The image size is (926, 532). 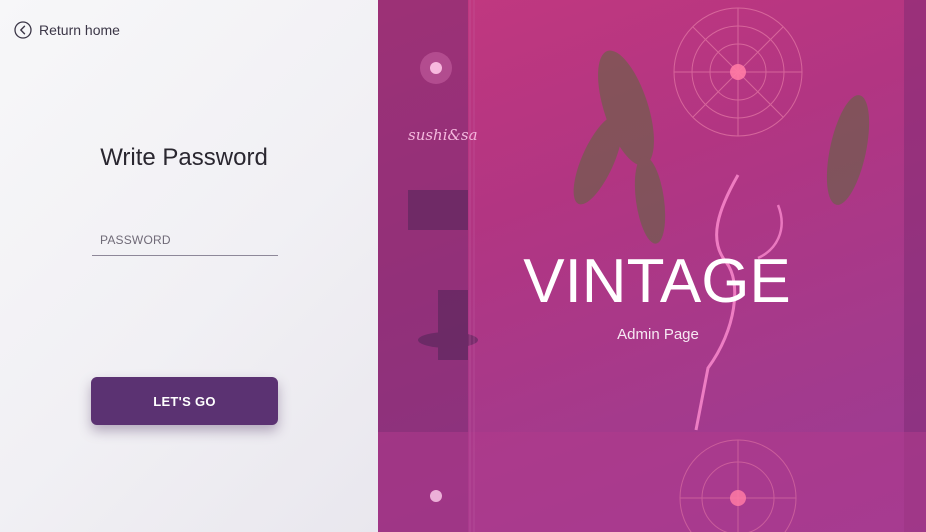 What do you see at coordinates (443, 135) in the screenshot?
I see `neon-sign-text: sushi&sa` at bounding box center [443, 135].